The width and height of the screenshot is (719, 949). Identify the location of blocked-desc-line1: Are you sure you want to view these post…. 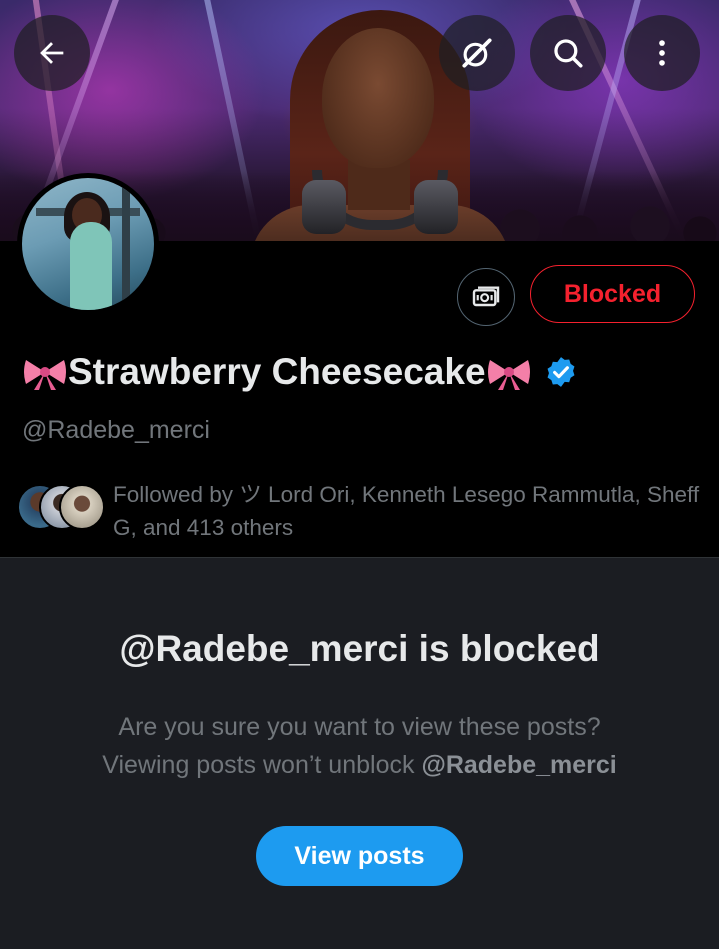
(359, 727).